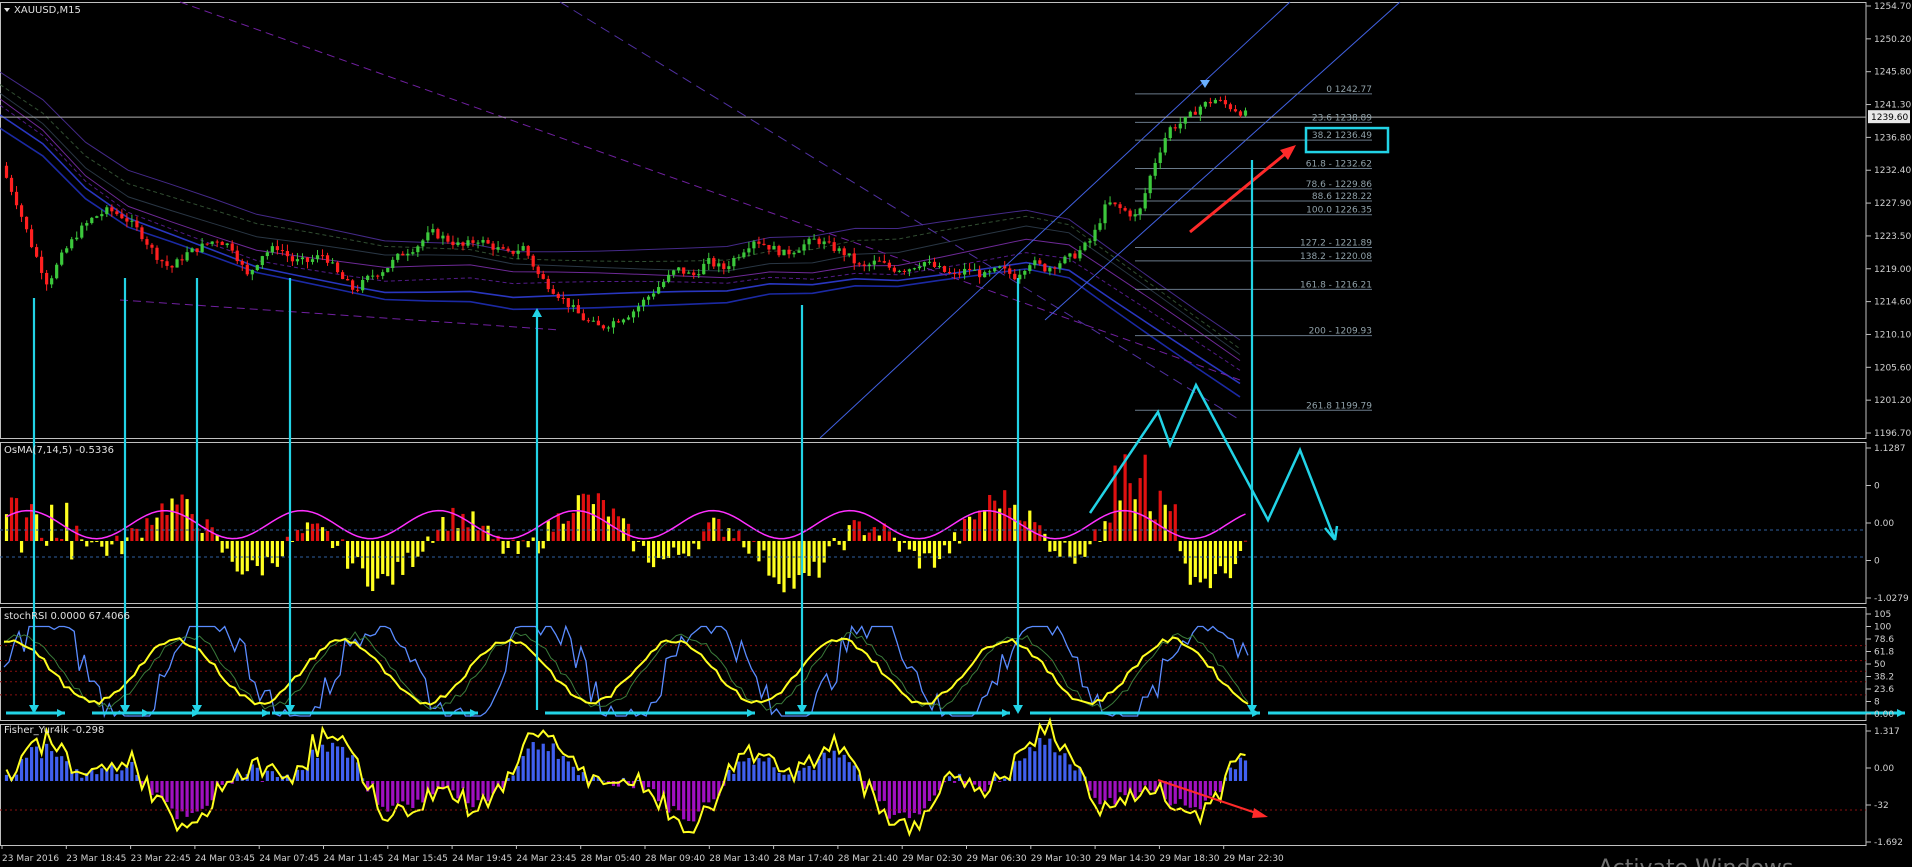 The width and height of the screenshot is (1912, 867). Describe the element at coordinates (1882, 615) in the screenshot. I see `stoch-axis-label: 105` at that location.